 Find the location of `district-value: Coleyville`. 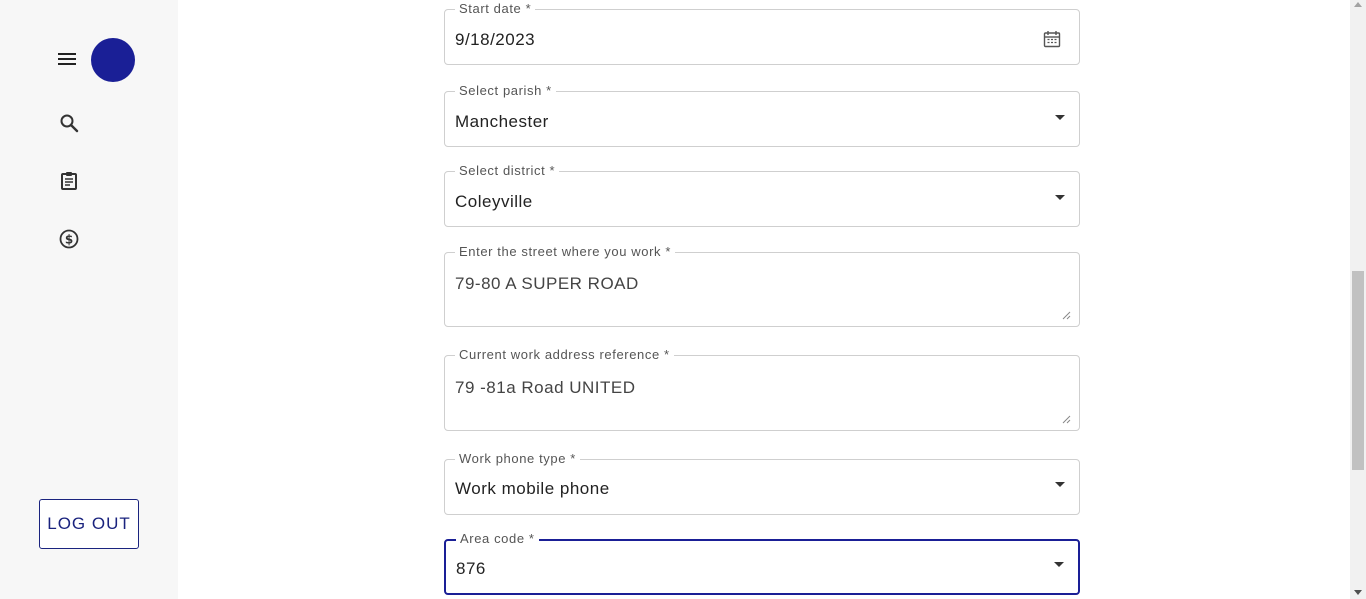

district-value: Coleyville is located at coordinates (494, 201).